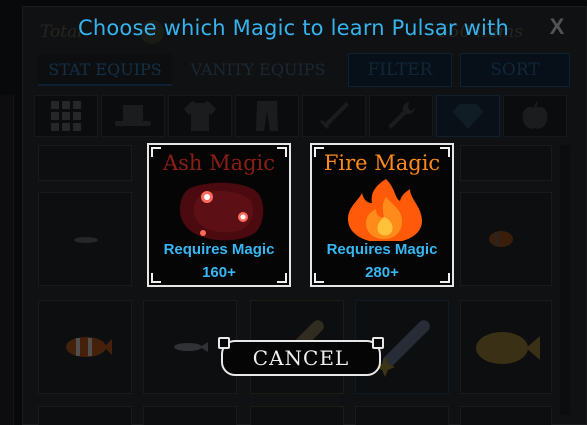  Describe the element at coordinates (382, 163) in the screenshot. I see `magic-option-name: Fire Magic` at that location.